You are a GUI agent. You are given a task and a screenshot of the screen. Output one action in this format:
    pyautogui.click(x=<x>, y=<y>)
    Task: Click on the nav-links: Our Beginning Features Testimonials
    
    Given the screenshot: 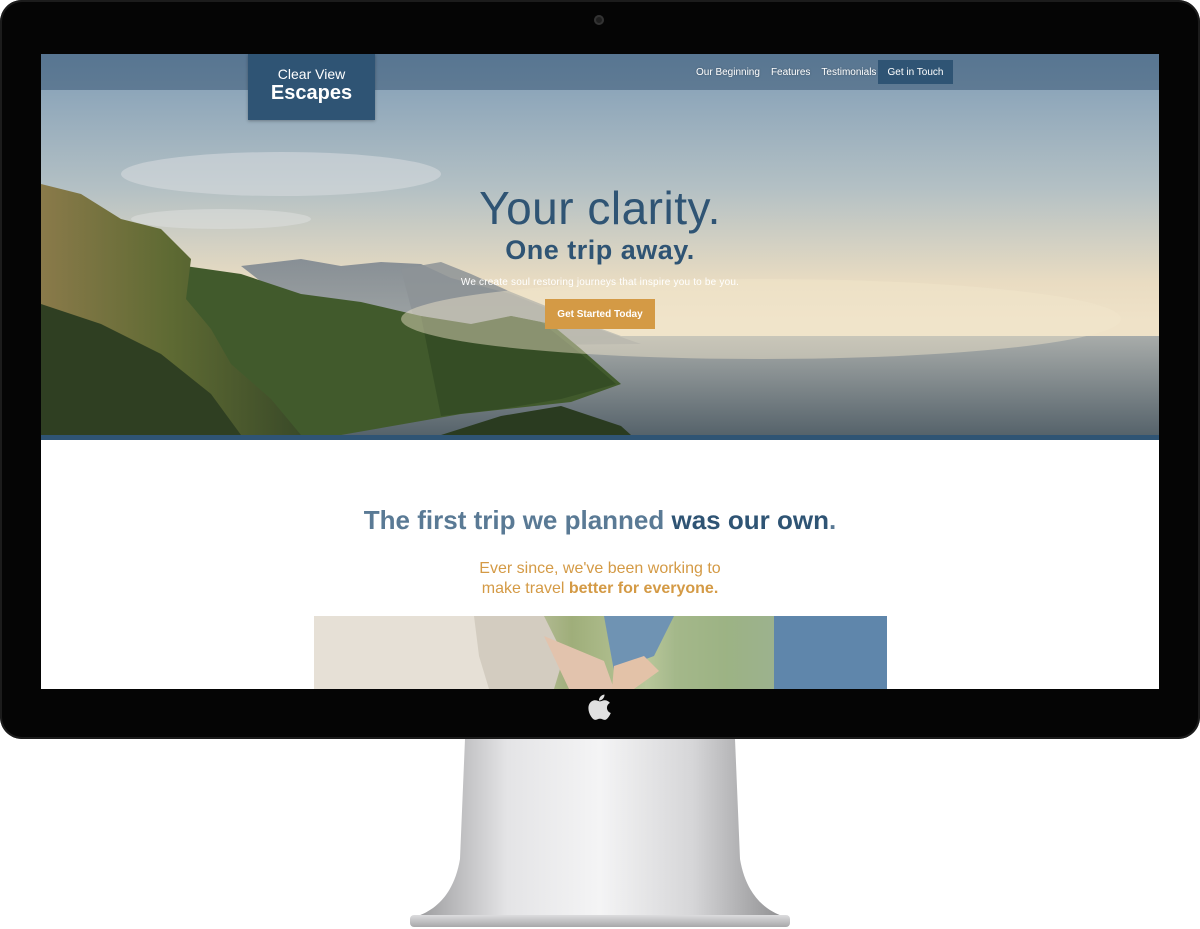 What is the action you would take?
    pyautogui.click(x=791, y=72)
    